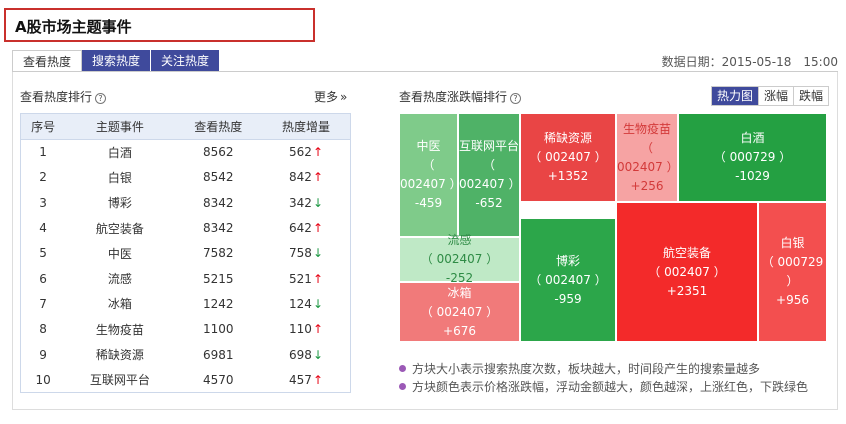 This screenshot has height=424, width=846. What do you see at coordinates (43, 253) in the screenshot?
I see `rank-cell: 5` at bounding box center [43, 253].